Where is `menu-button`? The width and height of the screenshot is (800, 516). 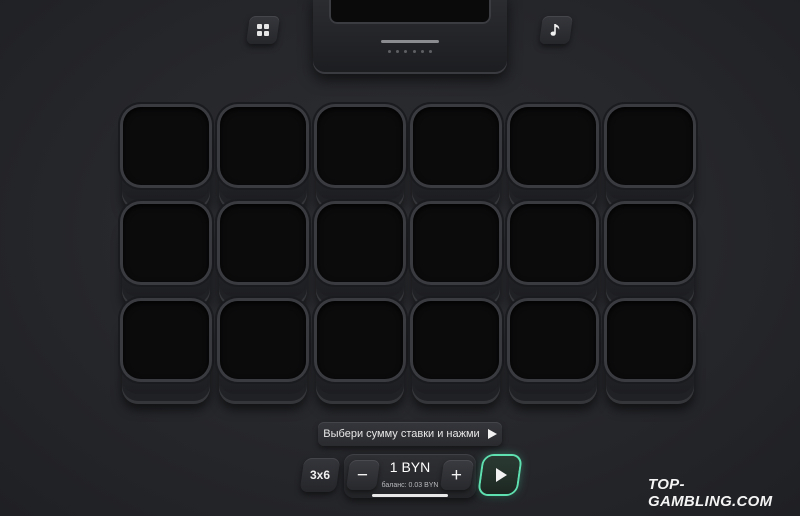
menu-button is located at coordinates (263, 30).